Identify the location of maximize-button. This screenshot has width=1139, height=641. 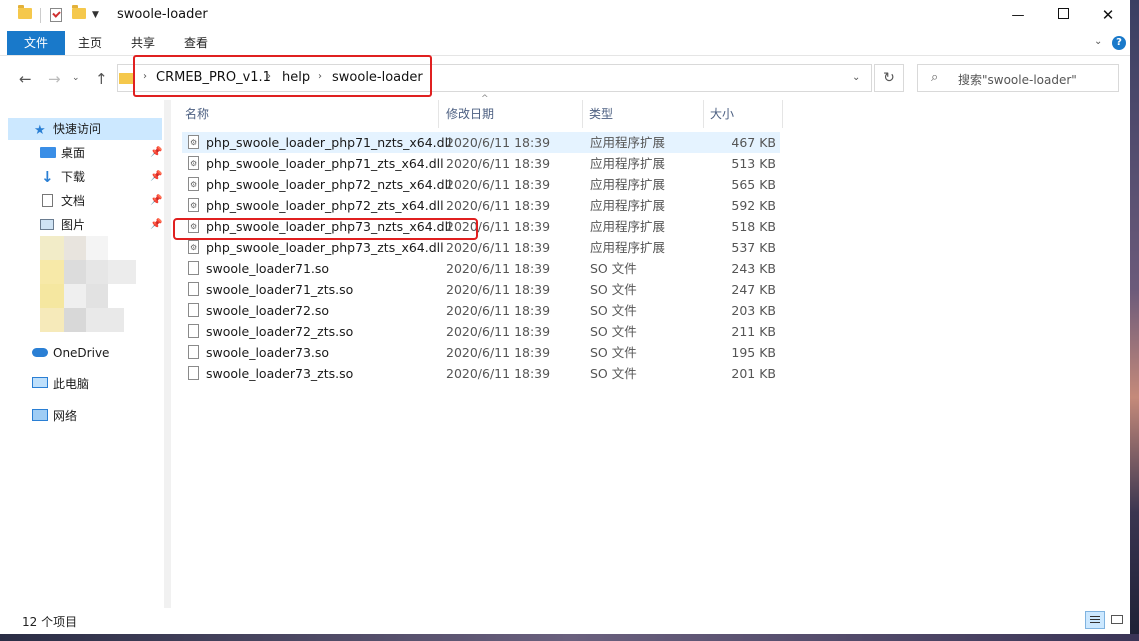
(1063, 15).